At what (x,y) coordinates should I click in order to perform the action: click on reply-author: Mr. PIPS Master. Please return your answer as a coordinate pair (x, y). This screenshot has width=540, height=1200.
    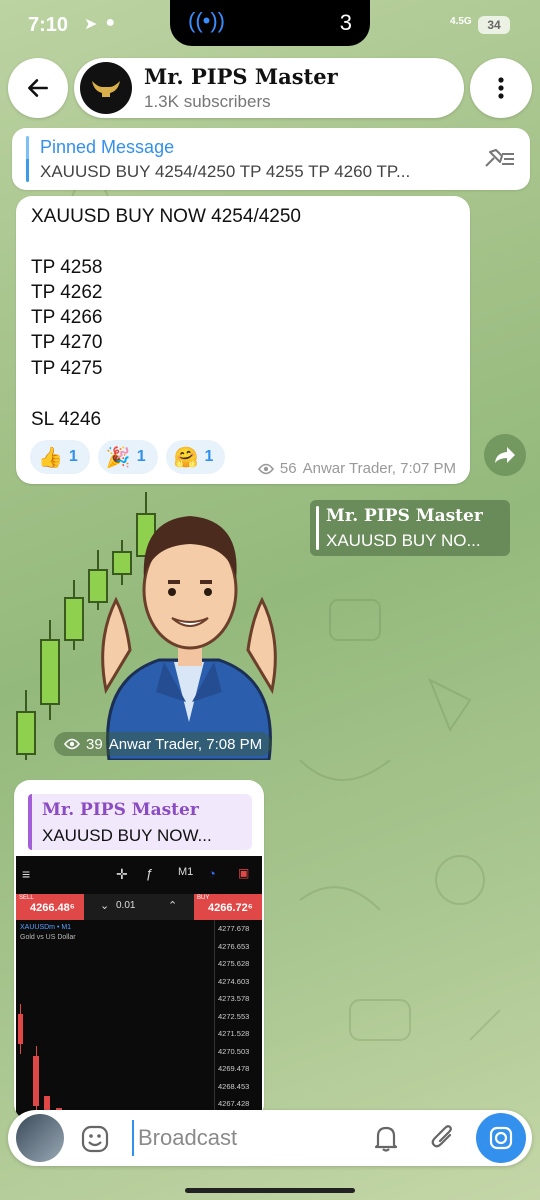
    Looking at the image, I should click on (404, 516).